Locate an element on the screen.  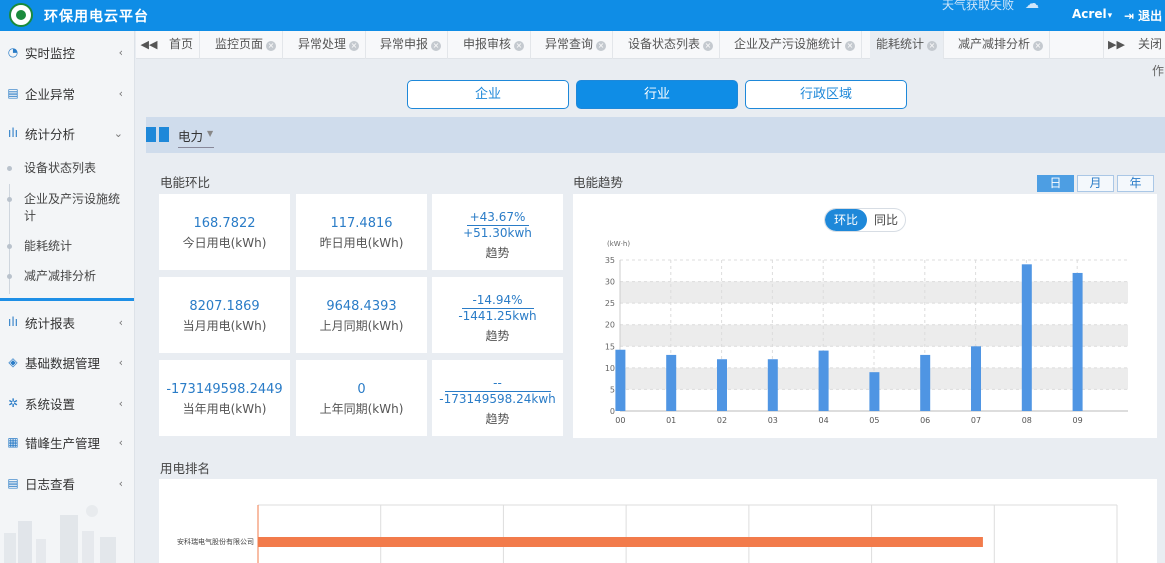
tab-label: 企业及产污设施统计 is located at coordinates (788, 44).